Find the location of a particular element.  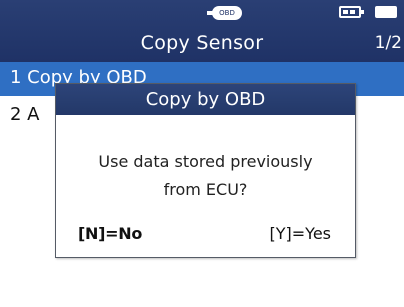

power-icon is located at coordinates (386, 12).